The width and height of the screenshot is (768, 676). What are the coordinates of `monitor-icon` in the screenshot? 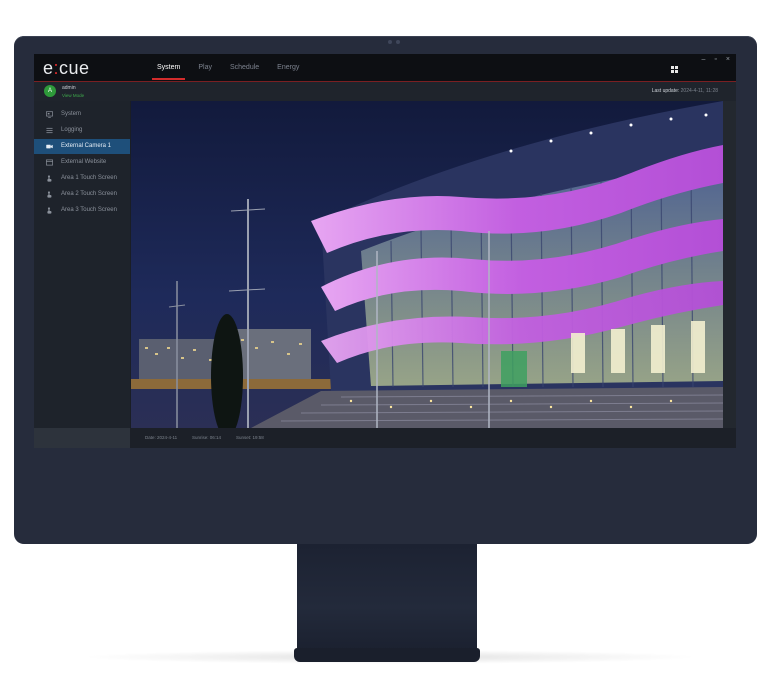 It's located at (49, 114).